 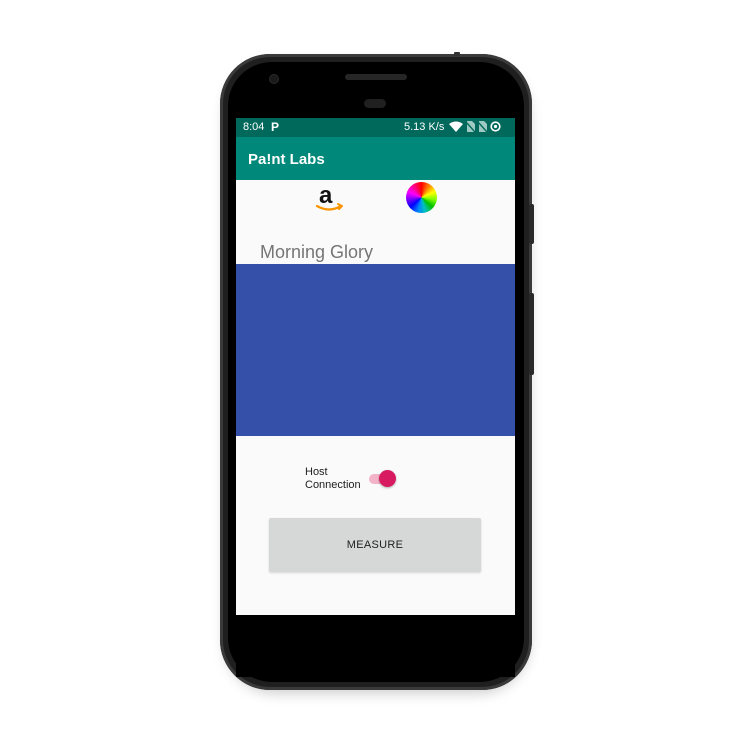 What do you see at coordinates (333, 478) in the screenshot?
I see `host-connection-label: Host Connection` at bounding box center [333, 478].